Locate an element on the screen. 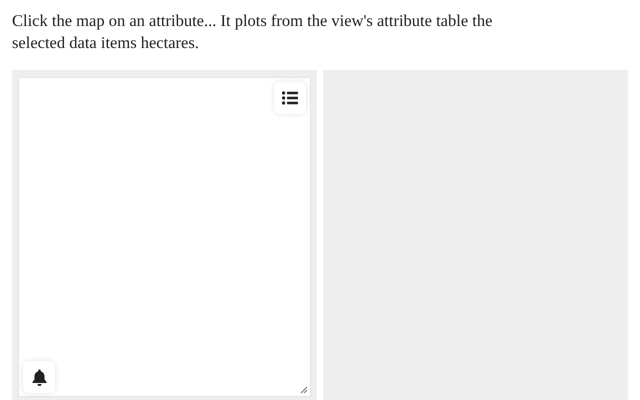  list-icon is located at coordinates (290, 98).